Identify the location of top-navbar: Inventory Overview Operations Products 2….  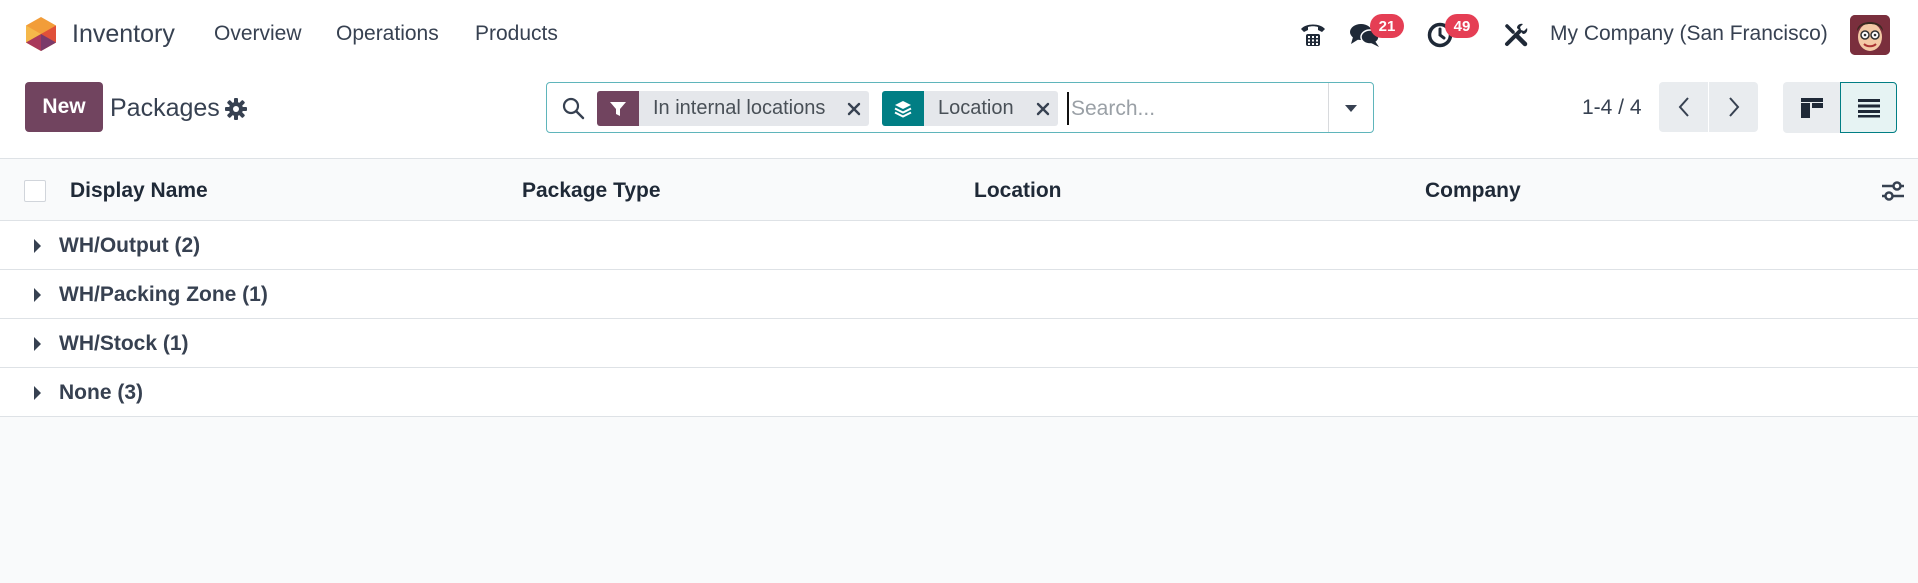
(959, 35).